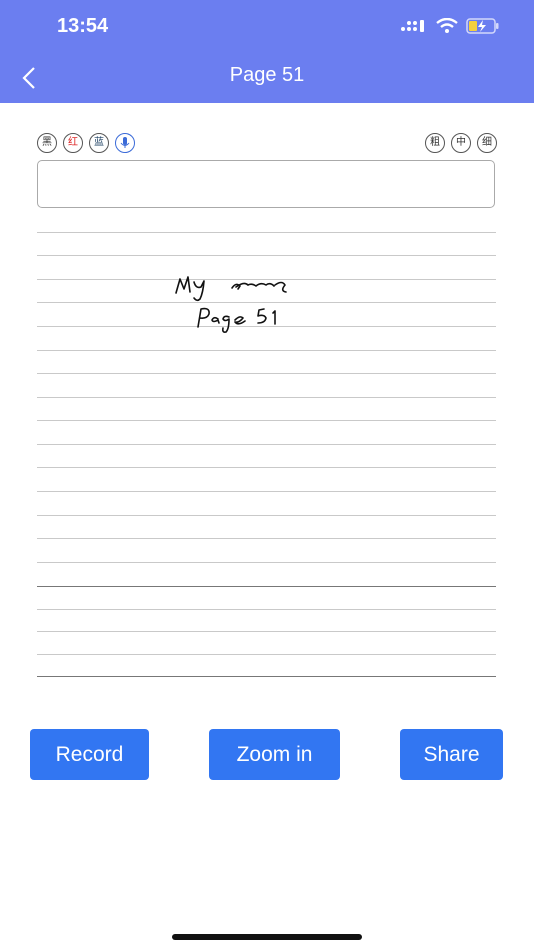 The image size is (534, 950). What do you see at coordinates (435, 143) in the screenshot?
I see `pen-width-thick: 粗` at bounding box center [435, 143].